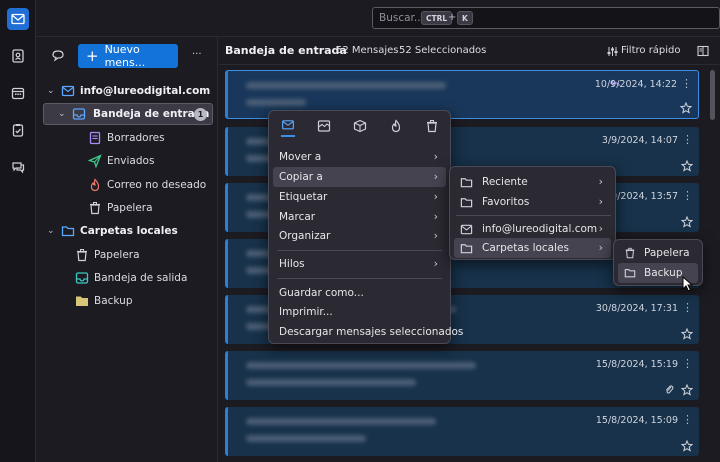 The height and width of the screenshot is (462, 720). I want to click on folder-trash: Papelera, so click(127, 208).